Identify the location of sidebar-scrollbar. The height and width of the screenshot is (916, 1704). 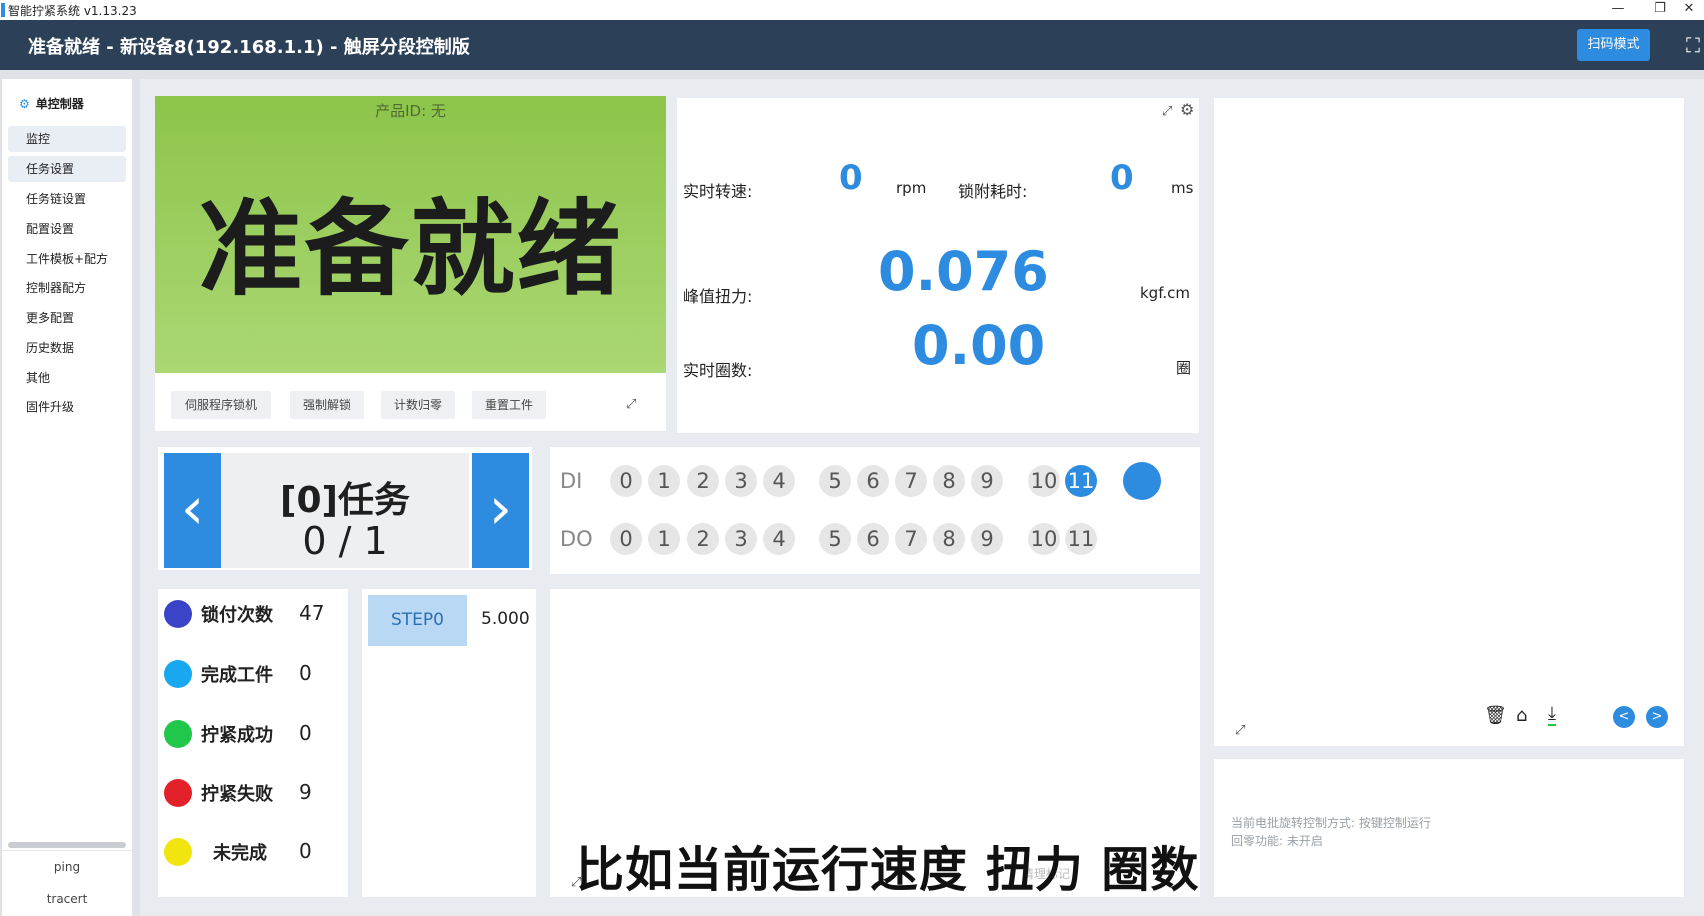
(67, 845).